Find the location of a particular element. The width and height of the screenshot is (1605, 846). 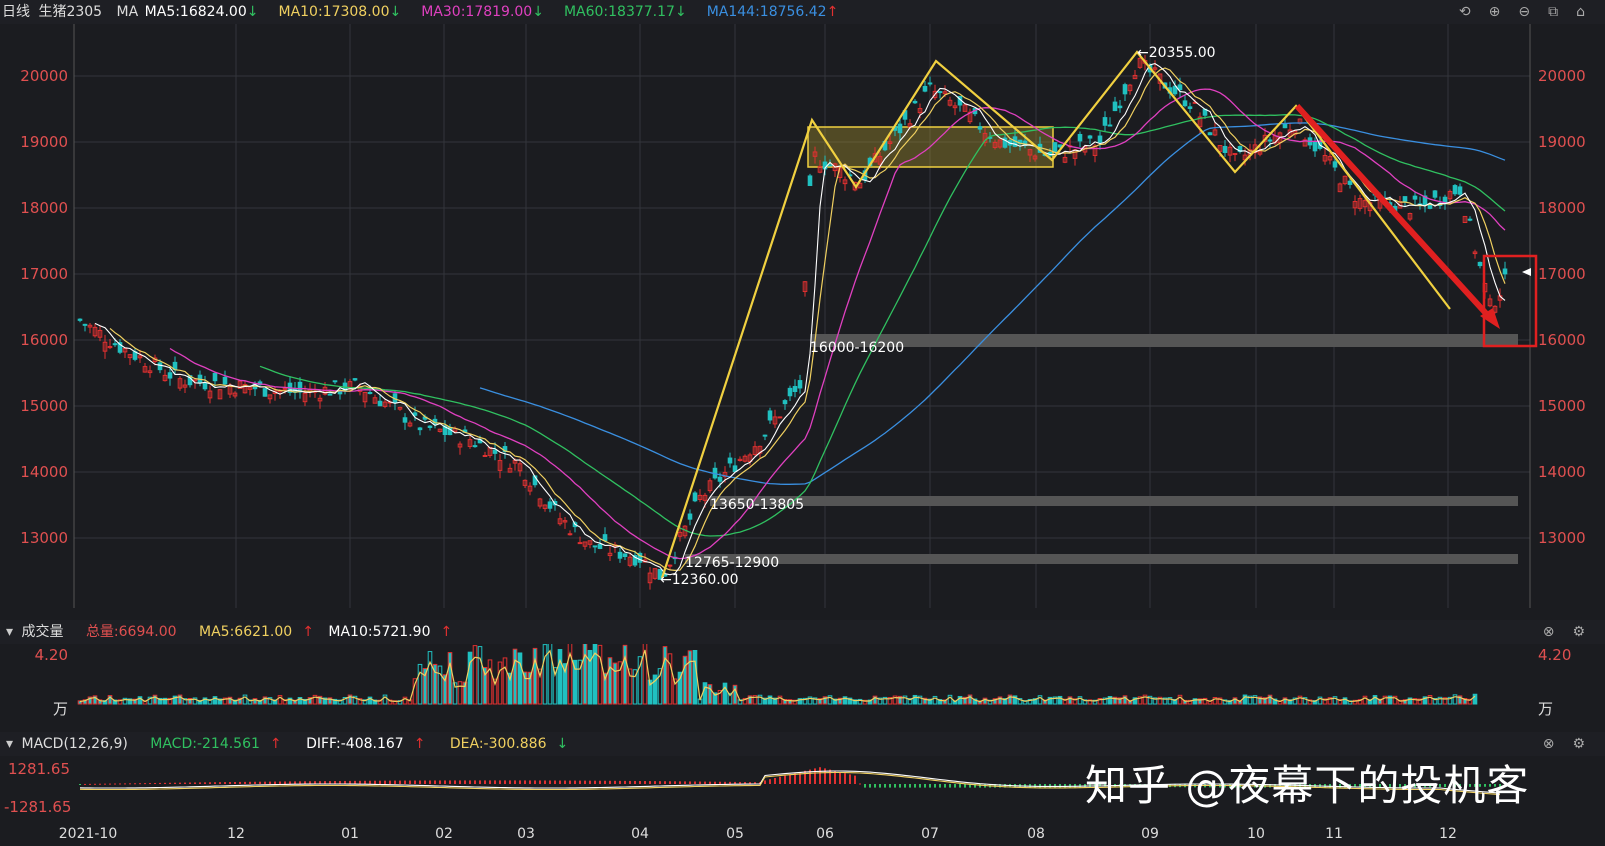

home-icon: ⌂ is located at coordinates (1580, 12).